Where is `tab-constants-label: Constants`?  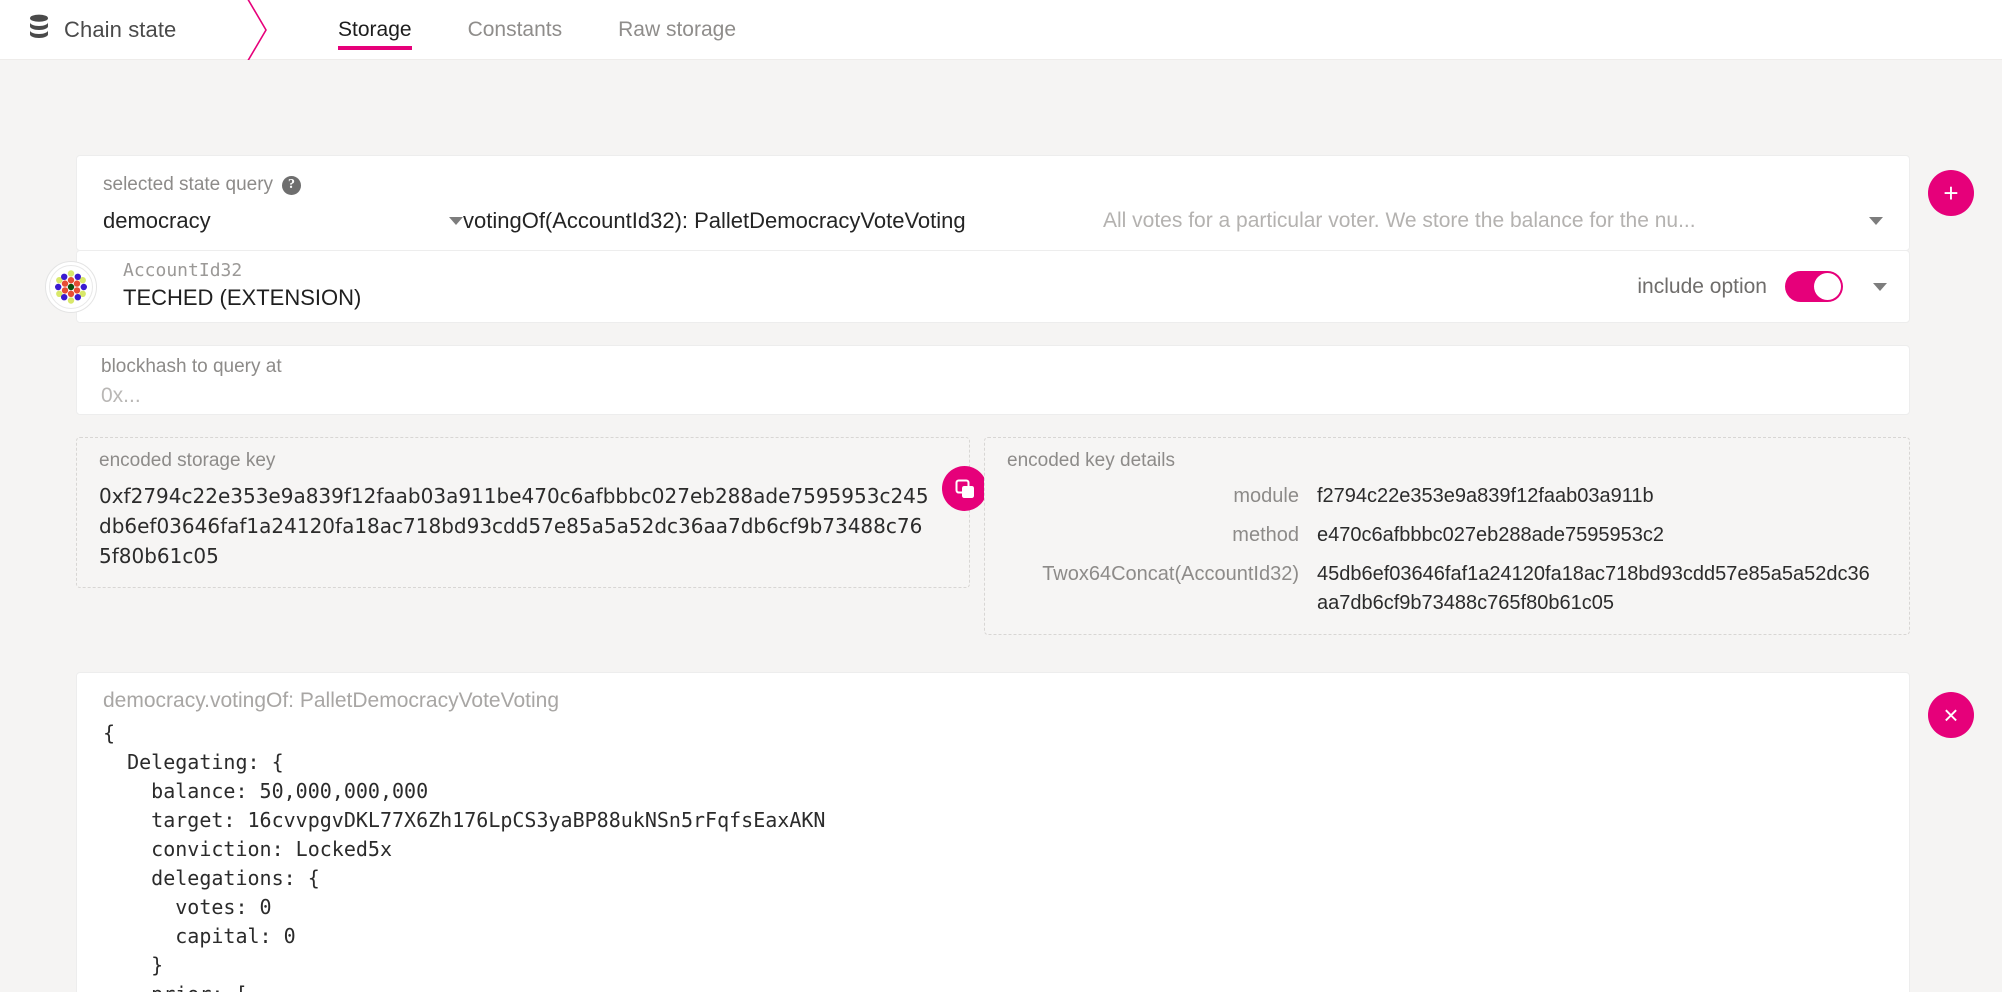
tab-constants-label: Constants is located at coordinates (515, 29).